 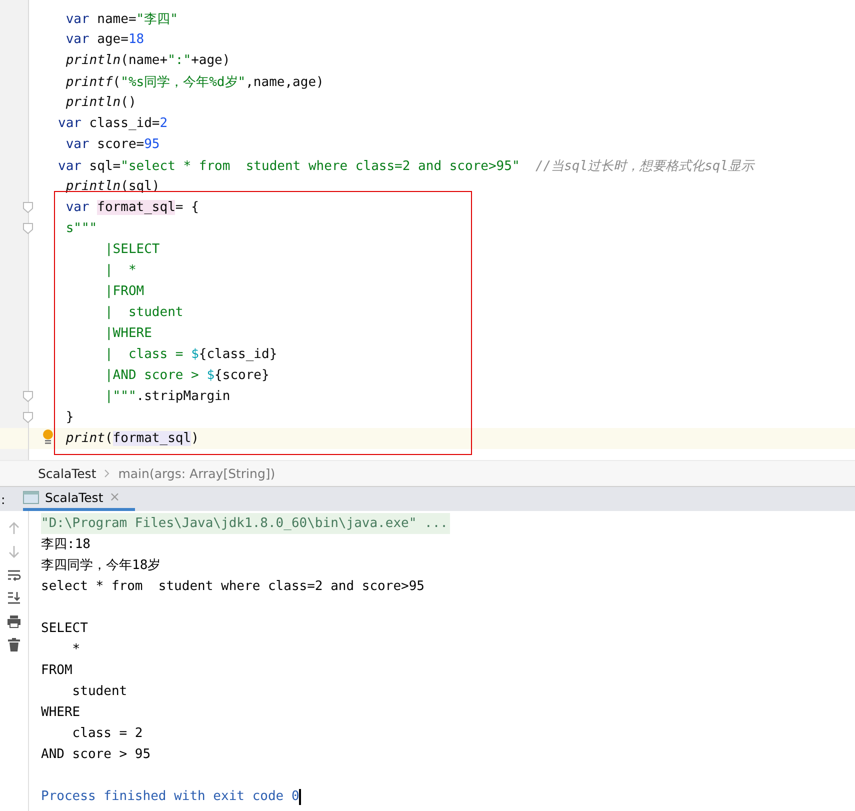 I want to click on function-call: printf, so click(x=88, y=82).